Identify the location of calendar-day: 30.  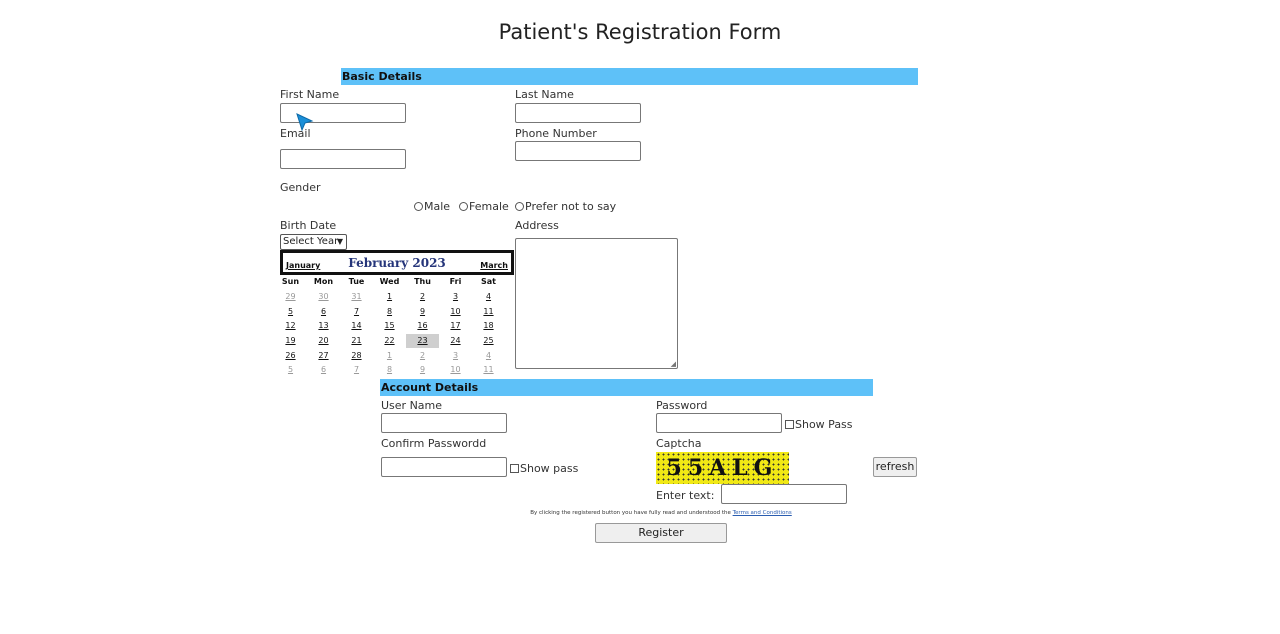
(323, 297).